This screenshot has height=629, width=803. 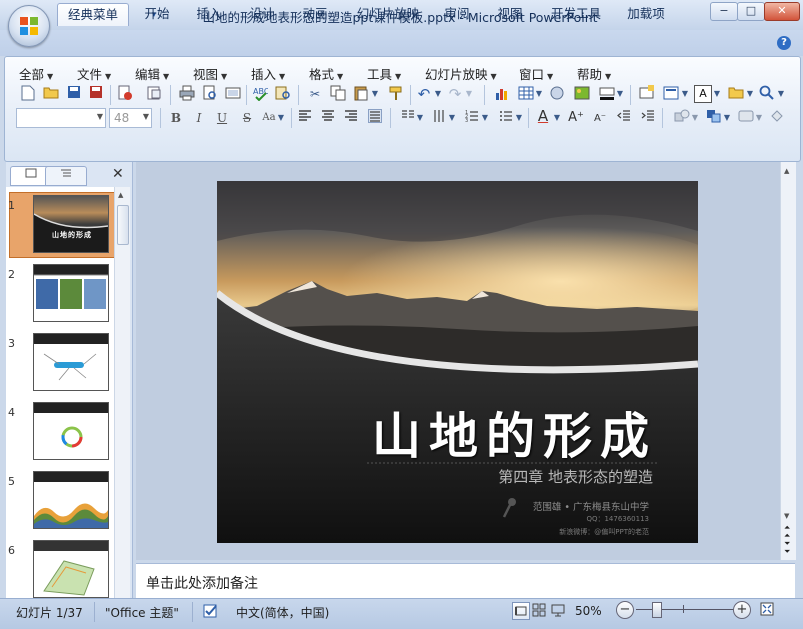 I want to click on align-left-icon, so click(x=305, y=118).